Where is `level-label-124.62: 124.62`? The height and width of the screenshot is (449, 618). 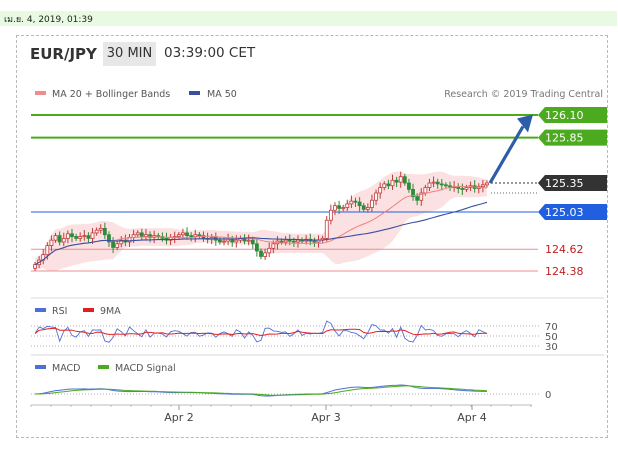
level-label-124.62: 124.62 is located at coordinates (564, 249).